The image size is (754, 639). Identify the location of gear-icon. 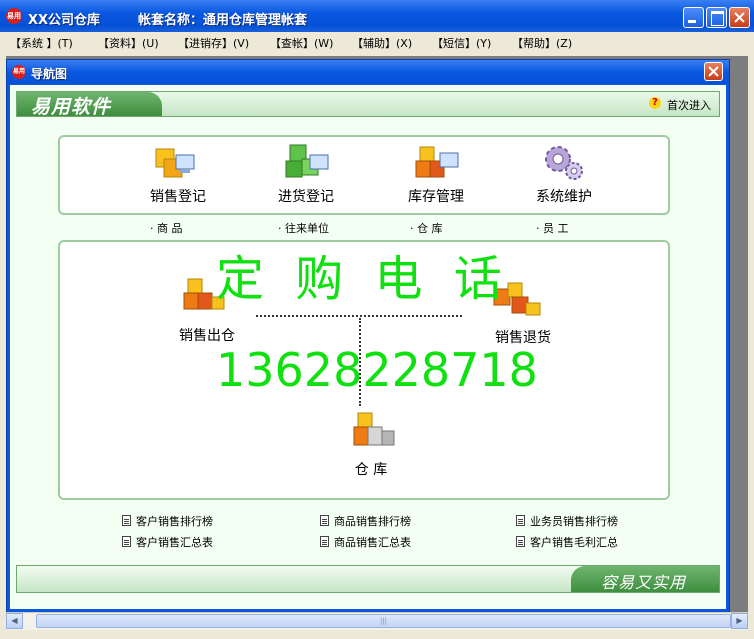
(564, 163).